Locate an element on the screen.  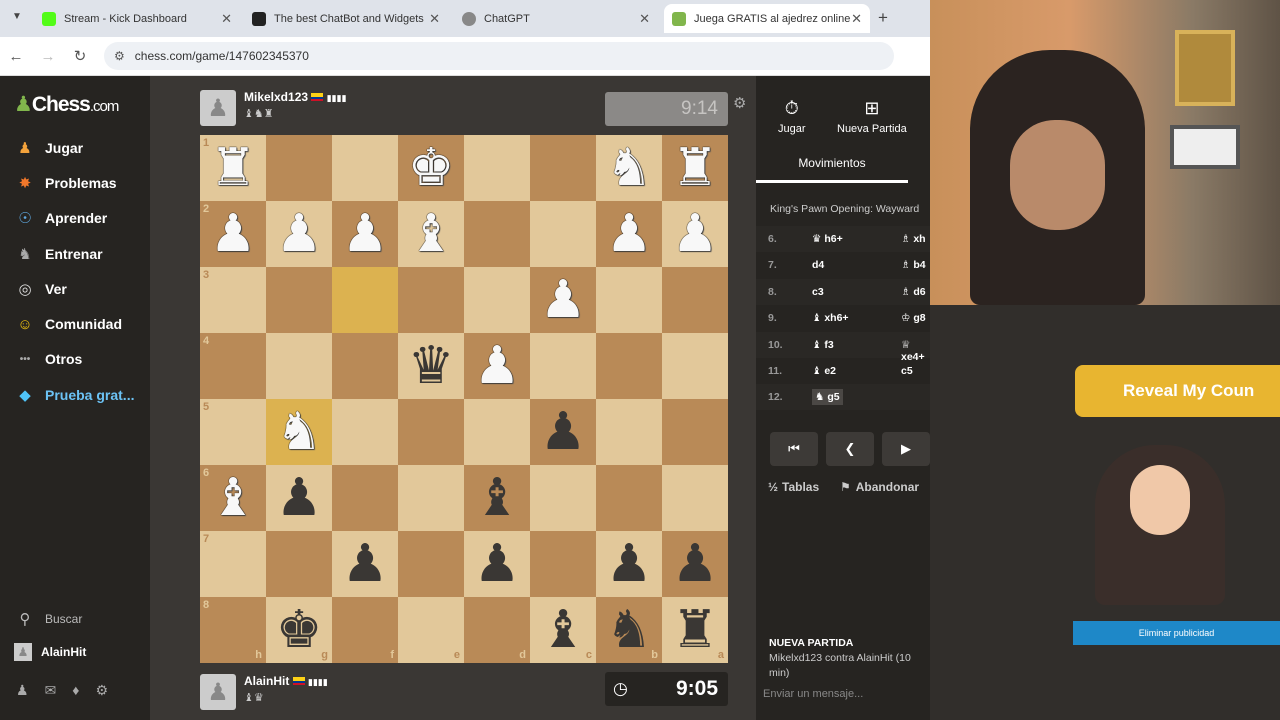
move-row: 6. ♛ h6+ ♗ xh is located at coordinates (843, 239).